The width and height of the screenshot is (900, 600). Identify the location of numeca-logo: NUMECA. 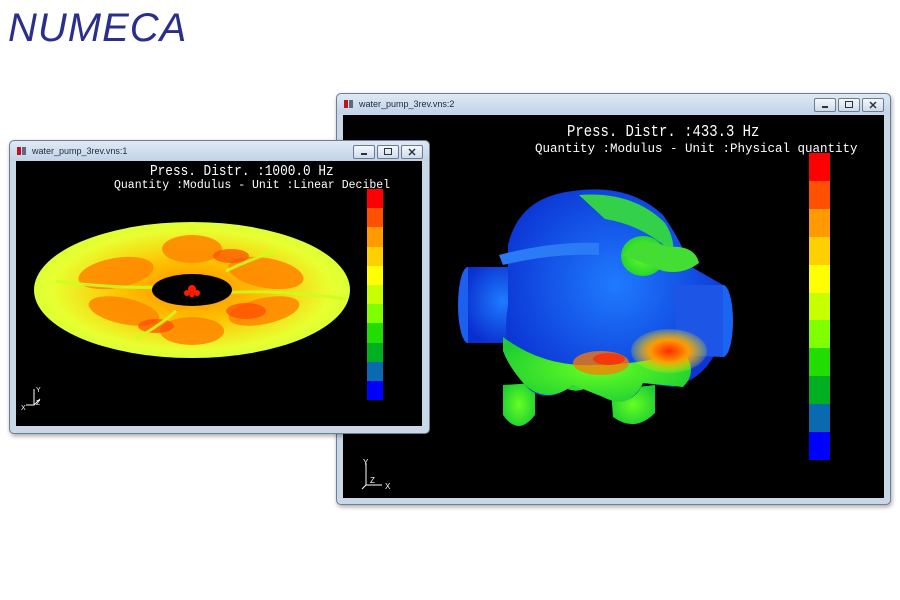
(98, 28).